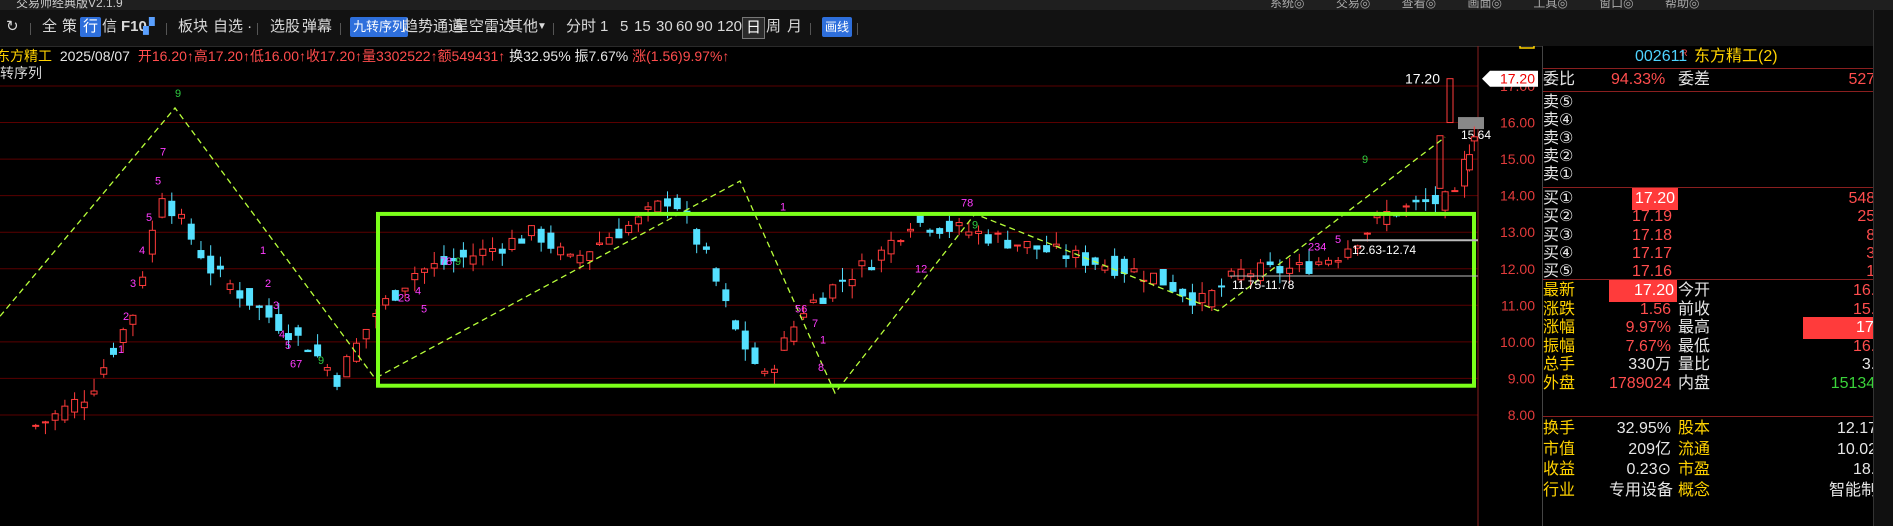  Describe the element at coordinates (1317, 247) in the screenshot. I see `sequence-count: 234` at that location.